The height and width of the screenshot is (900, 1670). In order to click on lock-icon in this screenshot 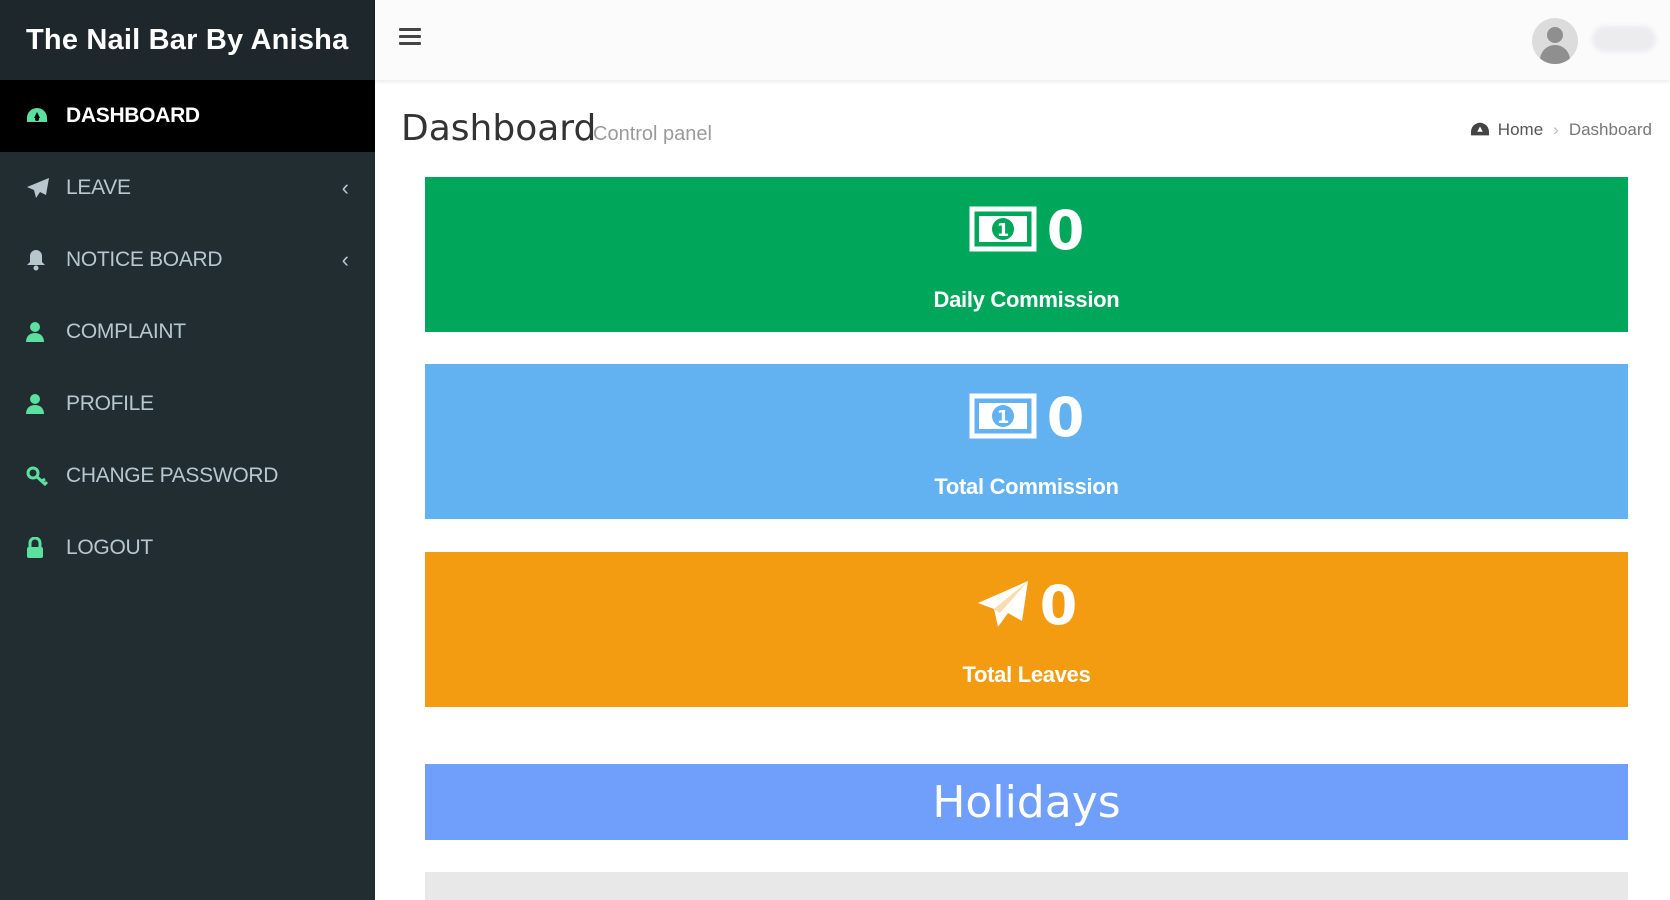, I will do `click(43, 548)`.